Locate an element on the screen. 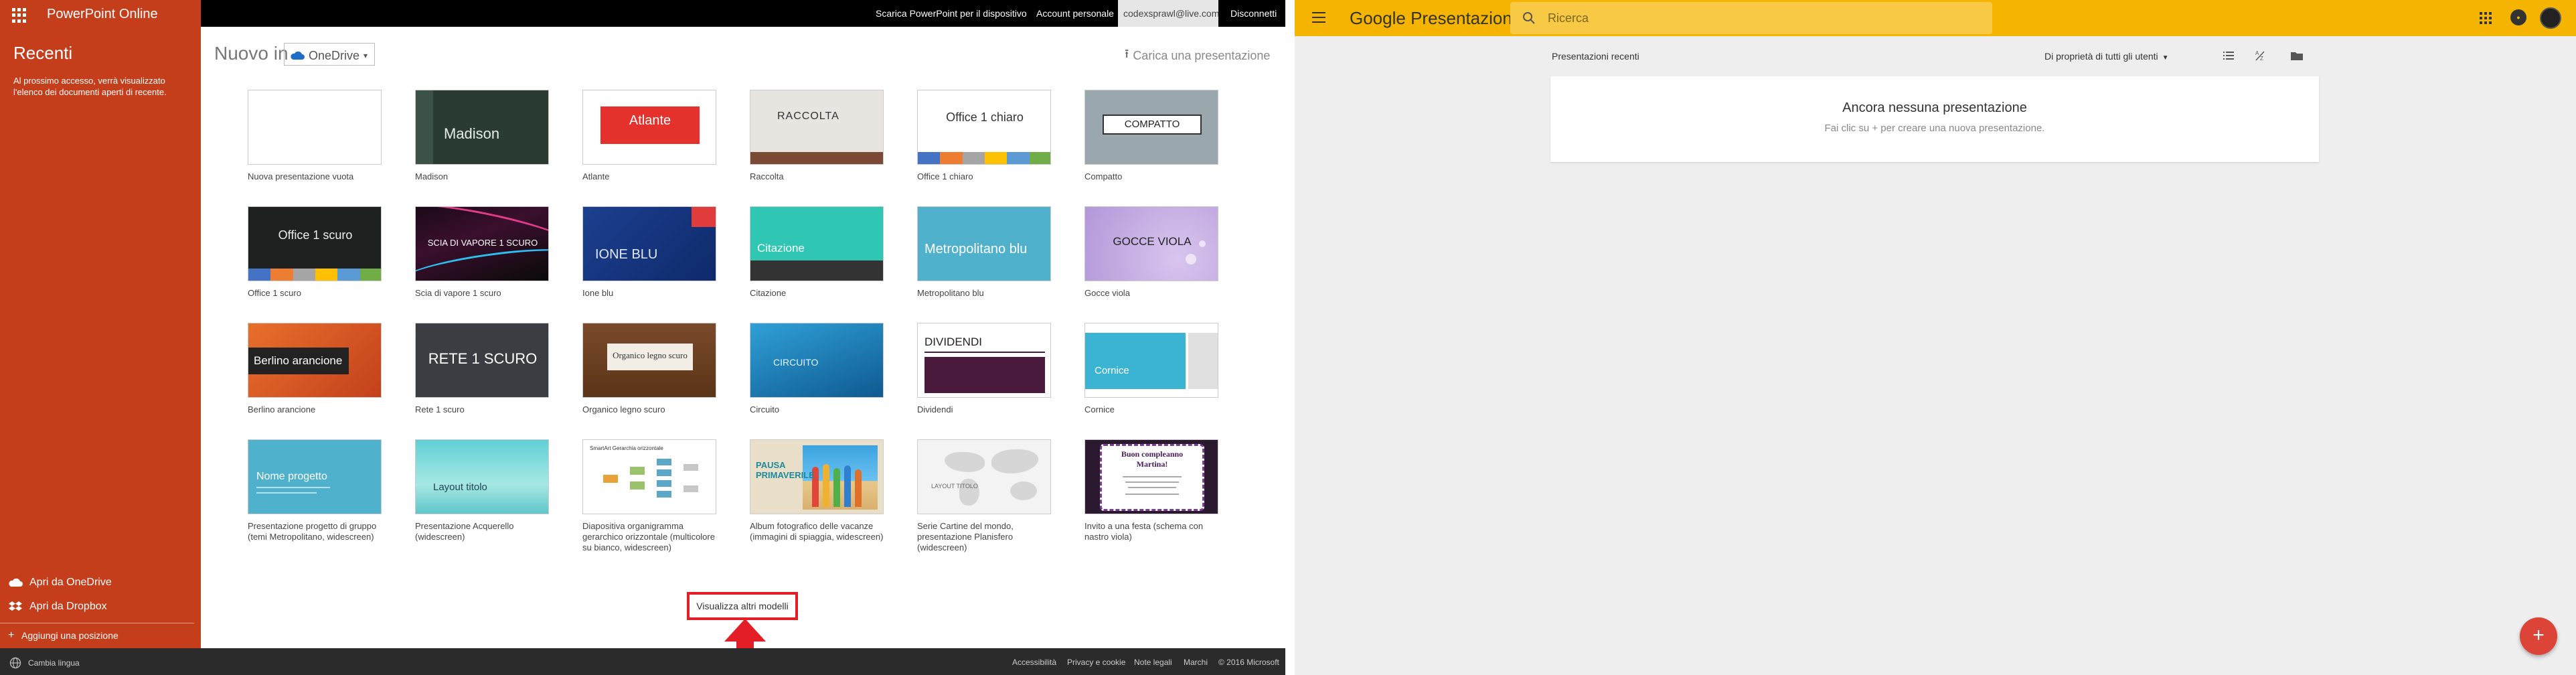  template-thumb-cornice: Cornice is located at coordinates (1151, 360).